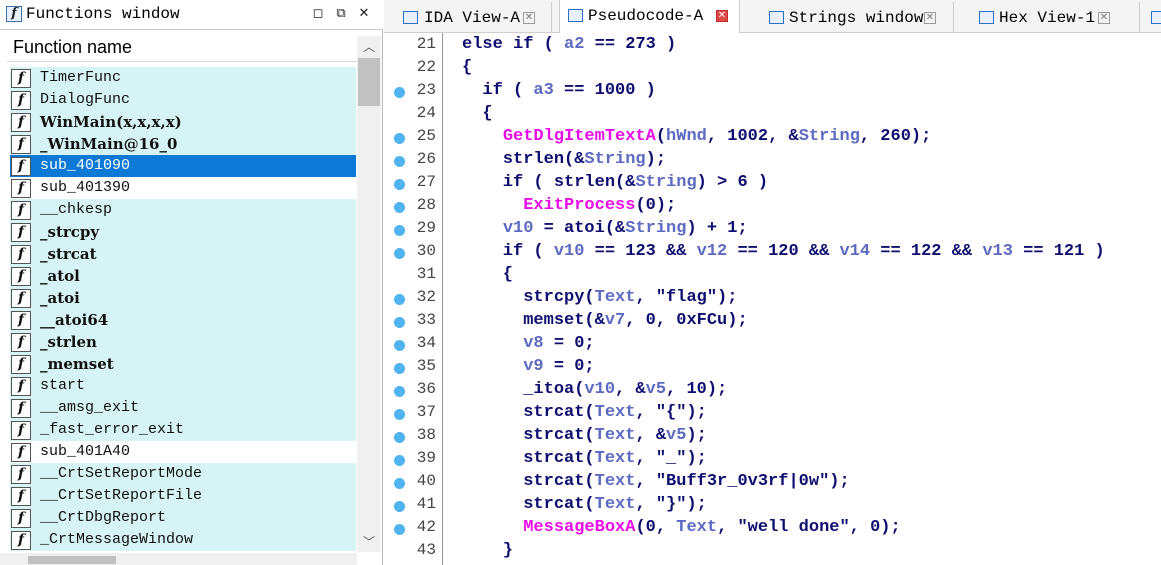 The width and height of the screenshot is (1161, 565). What do you see at coordinates (772, 229) in the screenshot?
I see `code-line: 29 v10 = atoi(&String) + 1;` at bounding box center [772, 229].